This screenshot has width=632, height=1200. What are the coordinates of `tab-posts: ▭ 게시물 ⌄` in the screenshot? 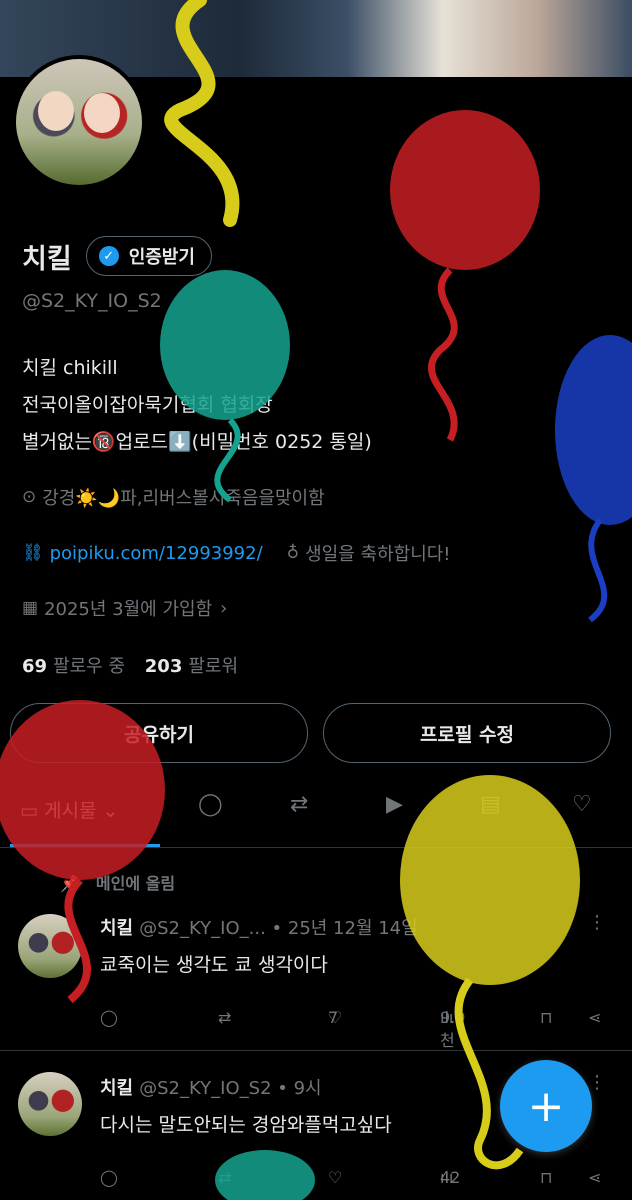 It's located at (69, 809).